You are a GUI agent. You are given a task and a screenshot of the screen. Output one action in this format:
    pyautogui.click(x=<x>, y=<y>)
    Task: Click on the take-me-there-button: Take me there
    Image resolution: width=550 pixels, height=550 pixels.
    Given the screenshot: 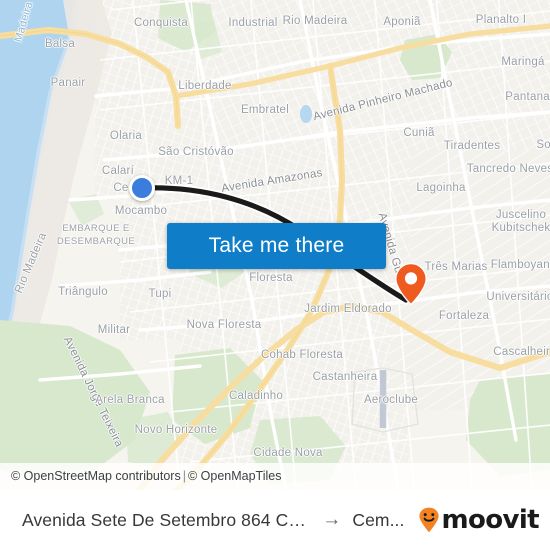 What is the action you would take?
    pyautogui.click(x=276, y=246)
    